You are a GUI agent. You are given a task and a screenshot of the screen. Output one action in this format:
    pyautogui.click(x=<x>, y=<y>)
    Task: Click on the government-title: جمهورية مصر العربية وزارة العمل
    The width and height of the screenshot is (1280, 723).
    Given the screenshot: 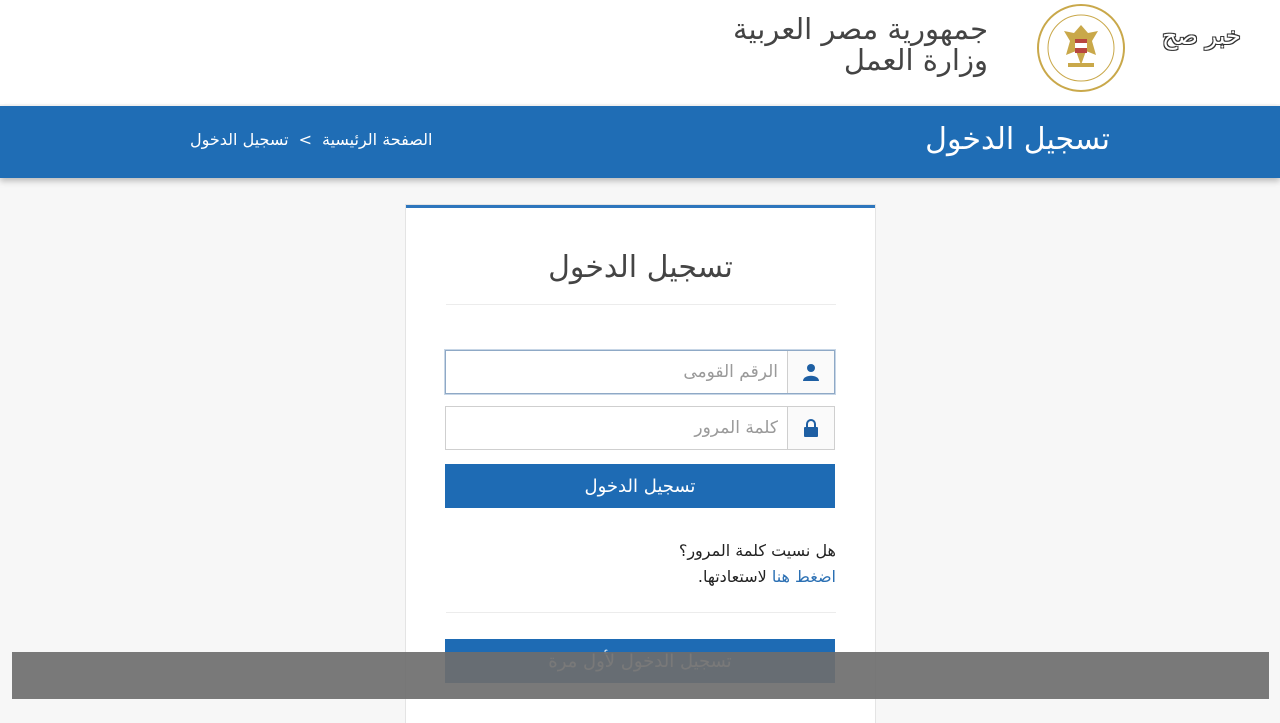 What is the action you would take?
    pyautogui.click(x=860, y=45)
    